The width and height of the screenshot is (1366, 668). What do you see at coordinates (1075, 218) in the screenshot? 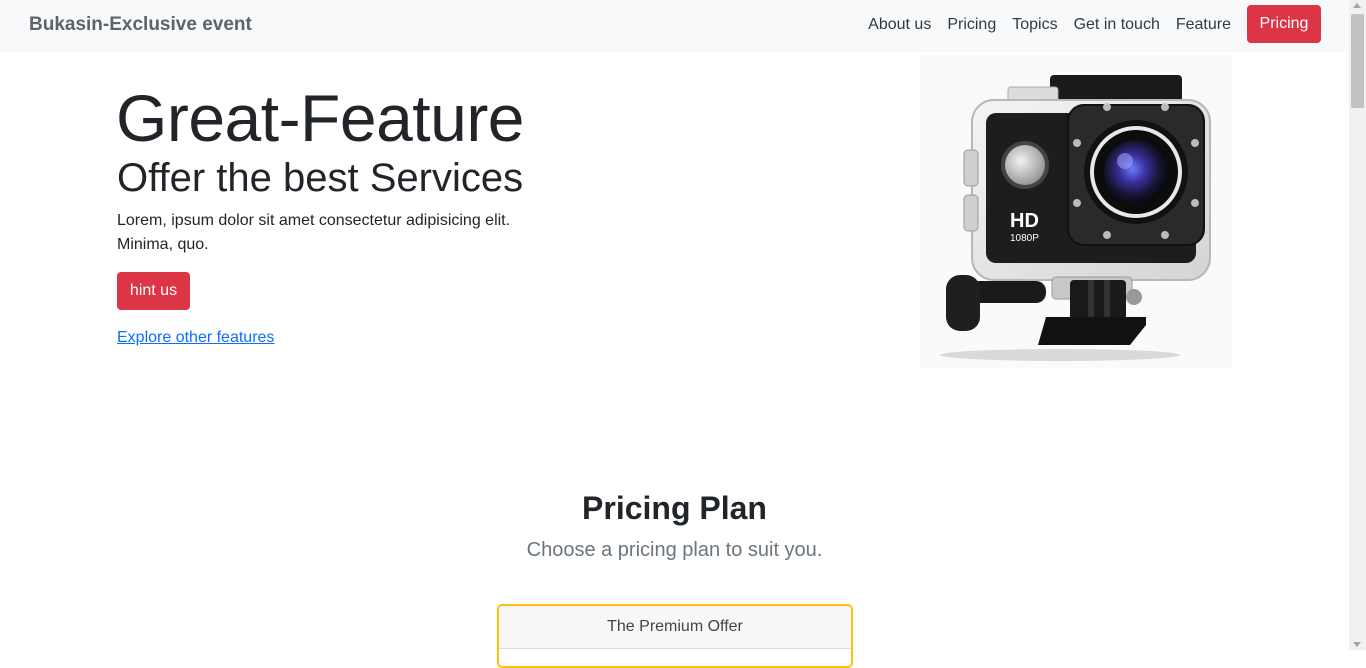
I see `action-camera-illustration: HD 1080P` at bounding box center [1075, 218].